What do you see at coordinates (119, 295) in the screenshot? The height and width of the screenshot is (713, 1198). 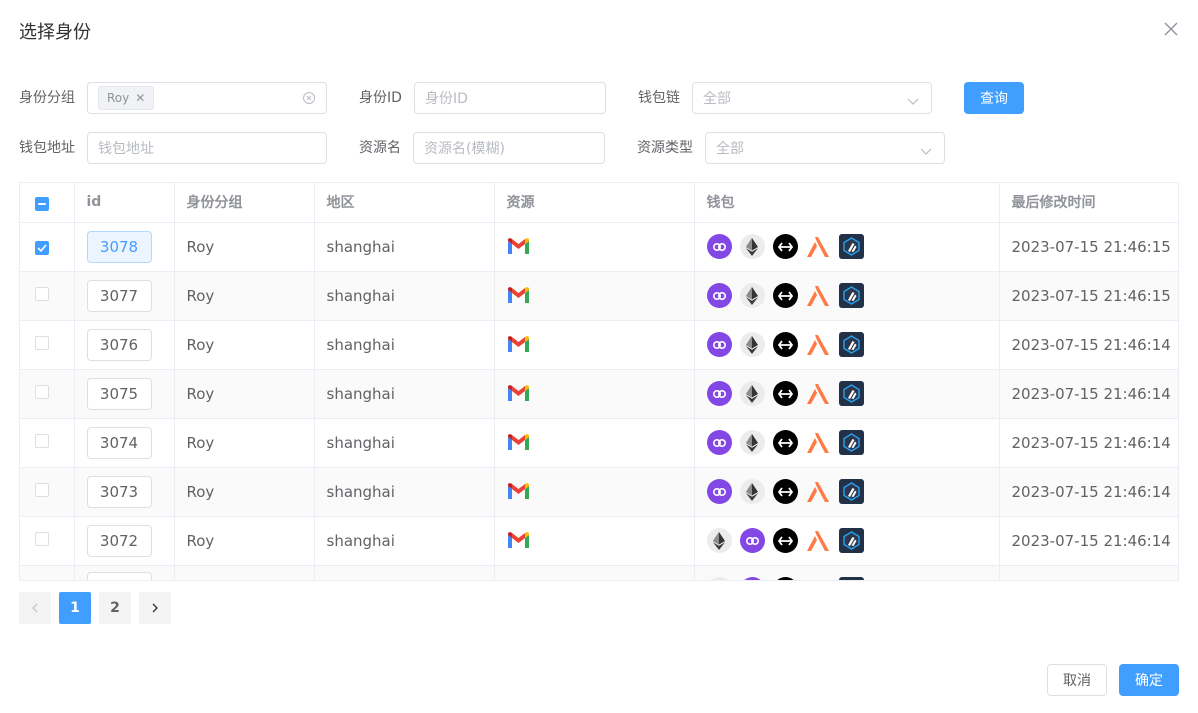 I see `id-badge: 3077` at bounding box center [119, 295].